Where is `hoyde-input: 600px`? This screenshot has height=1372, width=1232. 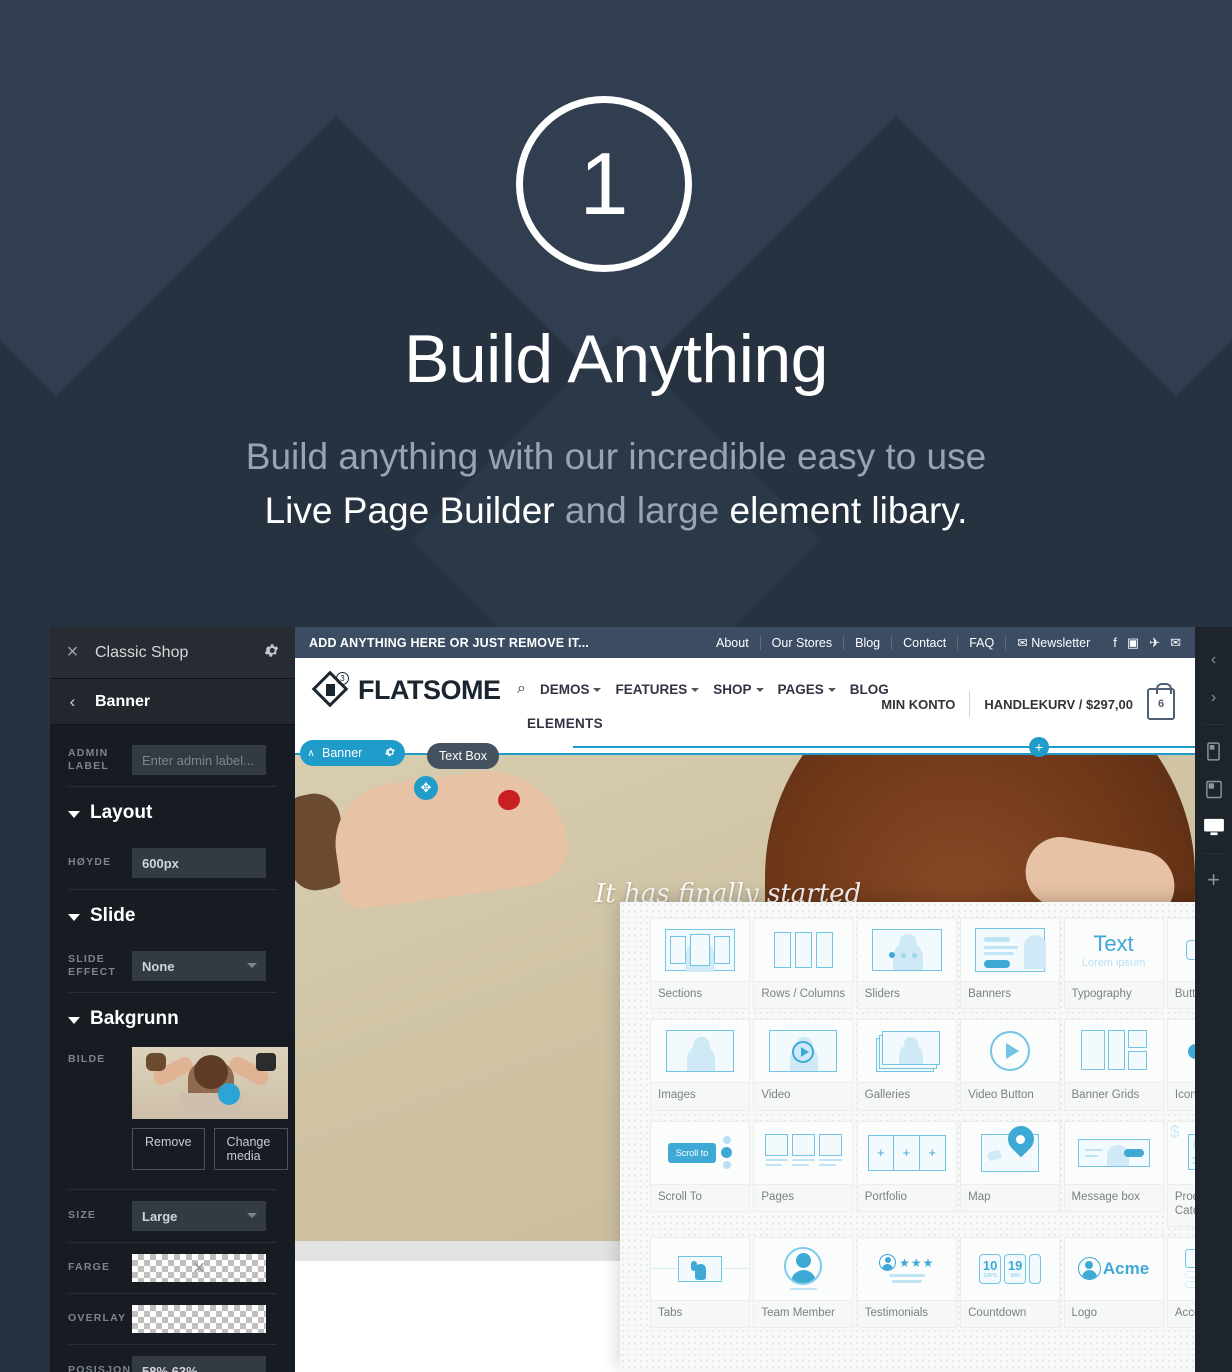
hoyde-input: 600px is located at coordinates (199, 863).